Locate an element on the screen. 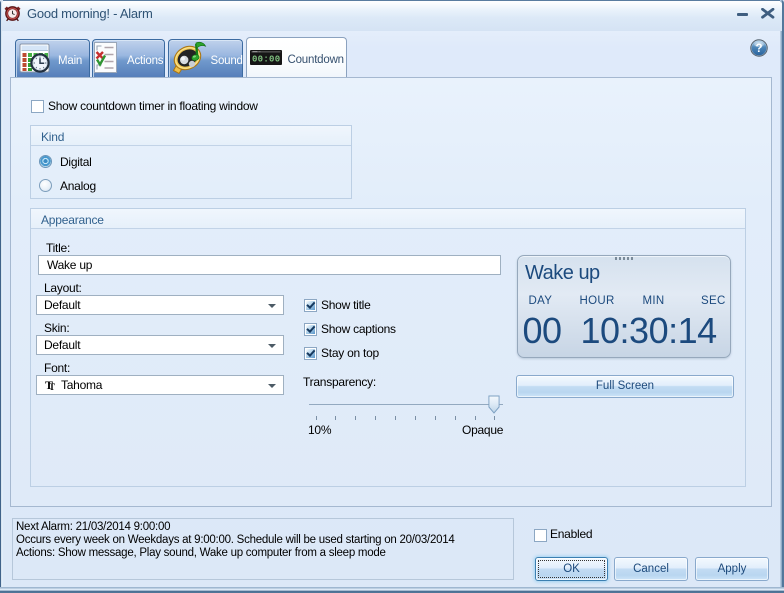 The width and height of the screenshot is (784, 593). svg-text: 00:00 is located at coordinates (266, 60).